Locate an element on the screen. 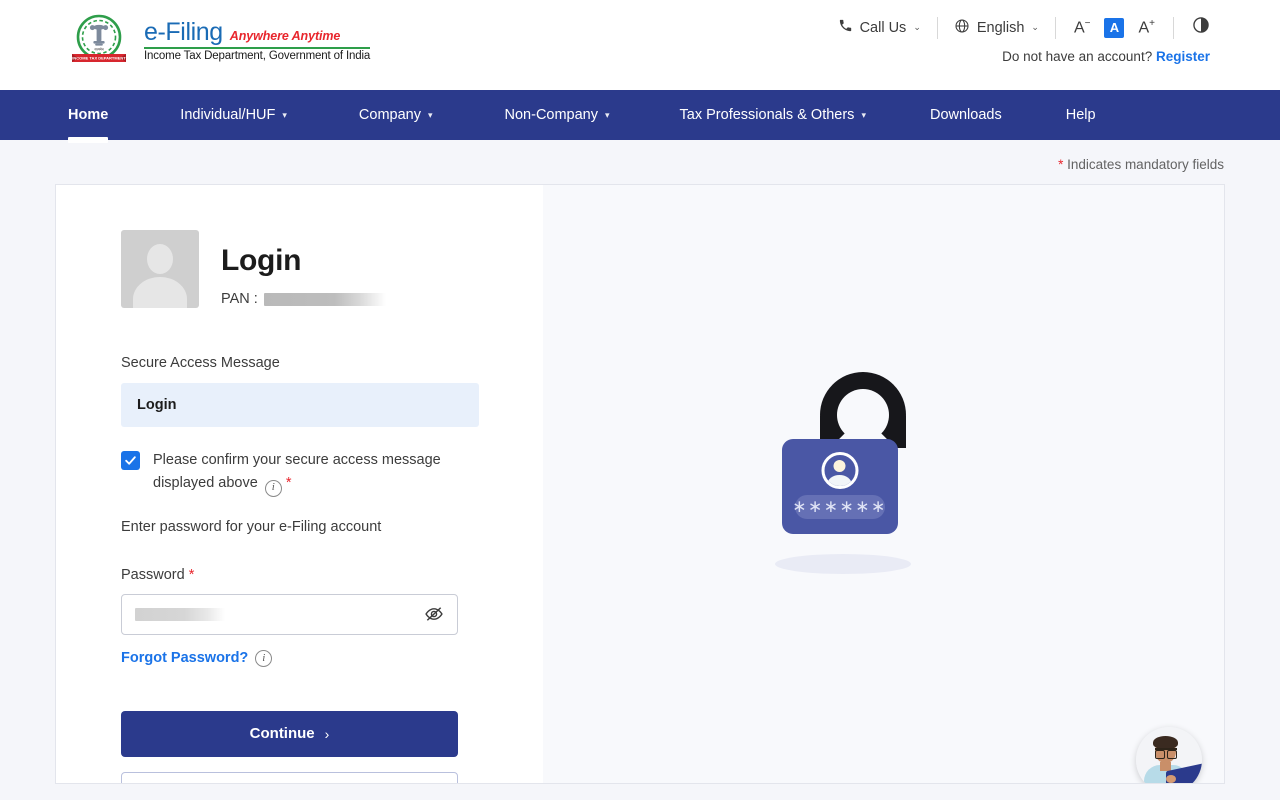 The height and width of the screenshot is (800, 1280). open-padlock-illustration: ∗∗∗∗∗∗ is located at coordinates (878, 484).